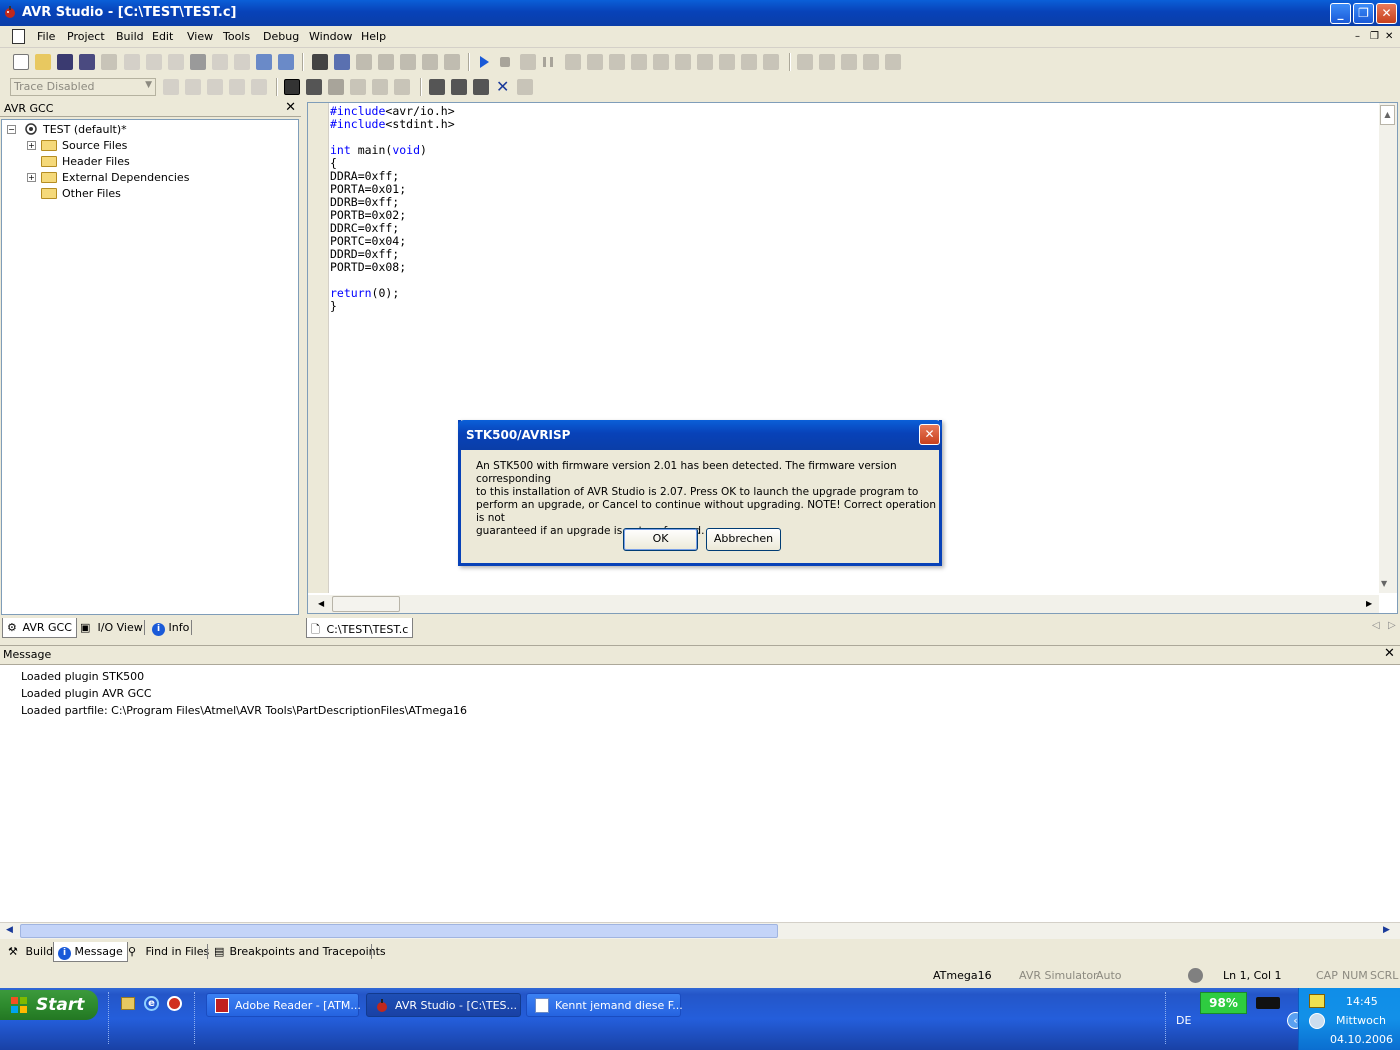  I want to click on auto-step-icon, so click(661, 62).